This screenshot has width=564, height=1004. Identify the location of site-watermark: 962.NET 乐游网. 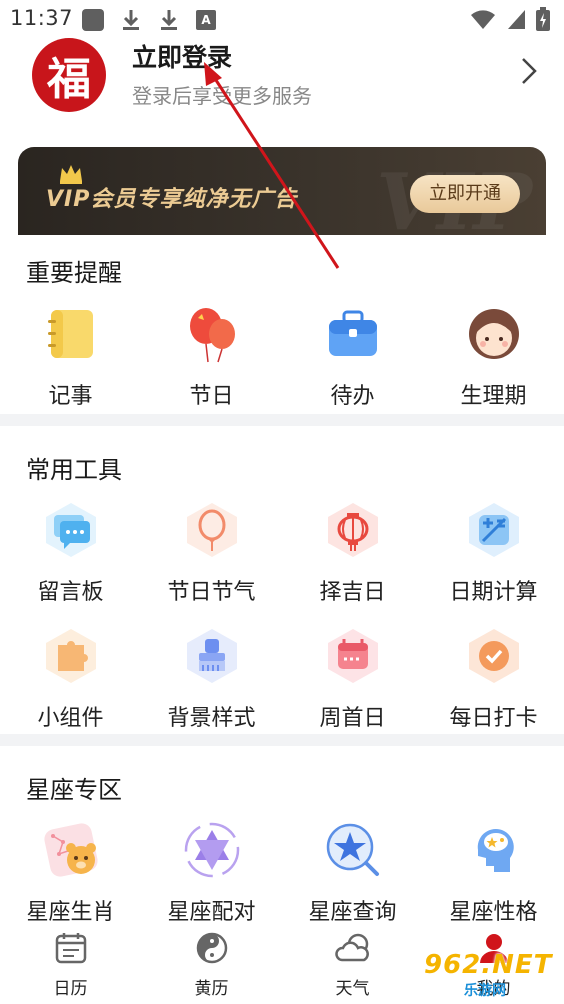
(494, 977).